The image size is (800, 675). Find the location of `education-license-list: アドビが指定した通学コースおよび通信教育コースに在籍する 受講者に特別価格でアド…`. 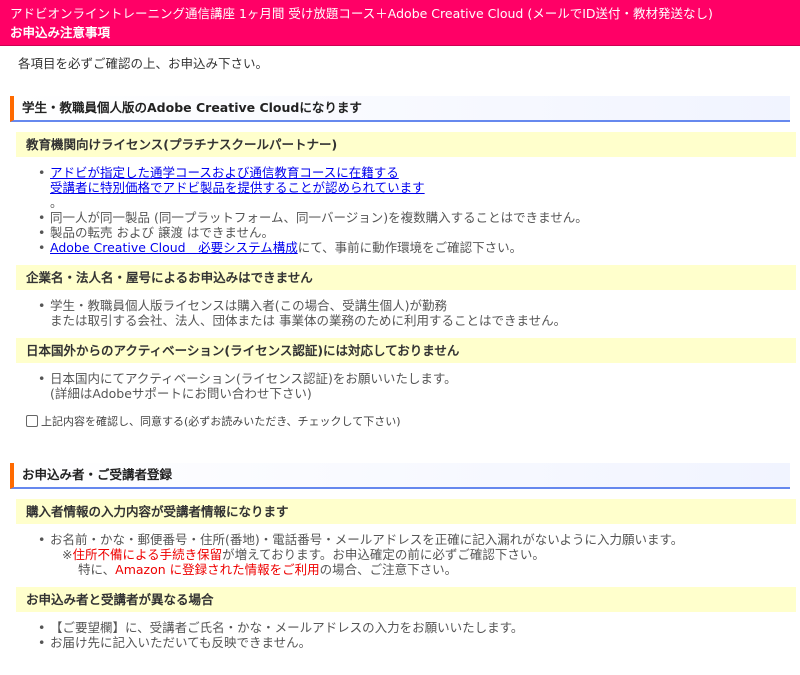

education-license-list: アドビが指定した通学コースおよび通信教育コースに在籍する 受講者に特別価格でアド… is located at coordinates (406, 210).